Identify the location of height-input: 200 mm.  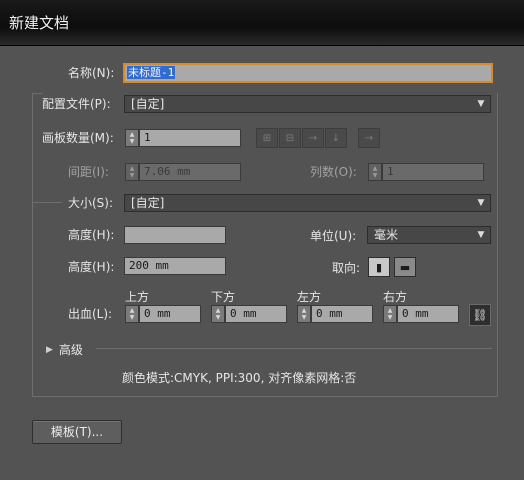
(175, 266).